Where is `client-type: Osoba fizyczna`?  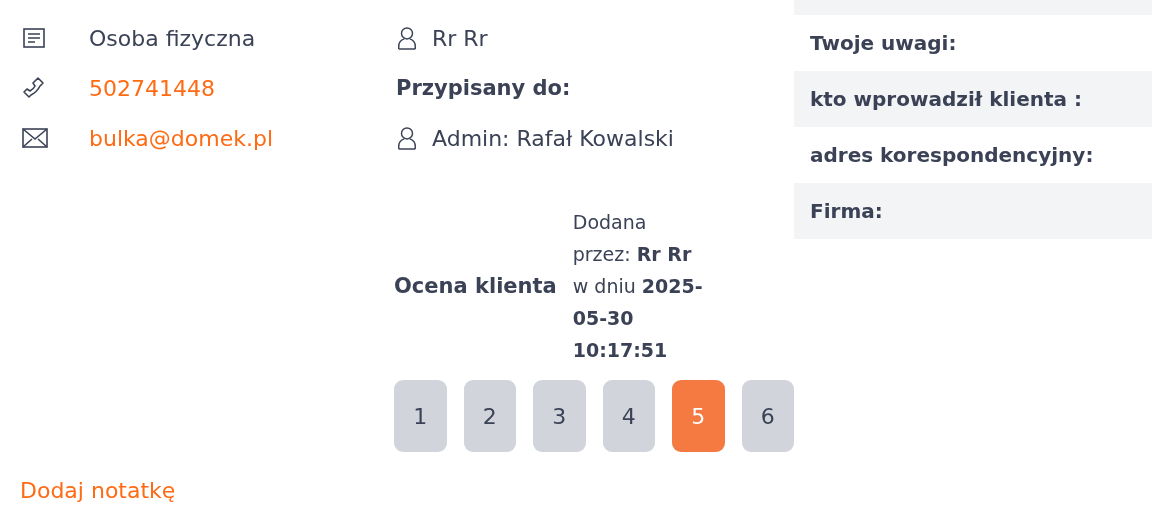 client-type: Osoba fizyczna is located at coordinates (172, 38).